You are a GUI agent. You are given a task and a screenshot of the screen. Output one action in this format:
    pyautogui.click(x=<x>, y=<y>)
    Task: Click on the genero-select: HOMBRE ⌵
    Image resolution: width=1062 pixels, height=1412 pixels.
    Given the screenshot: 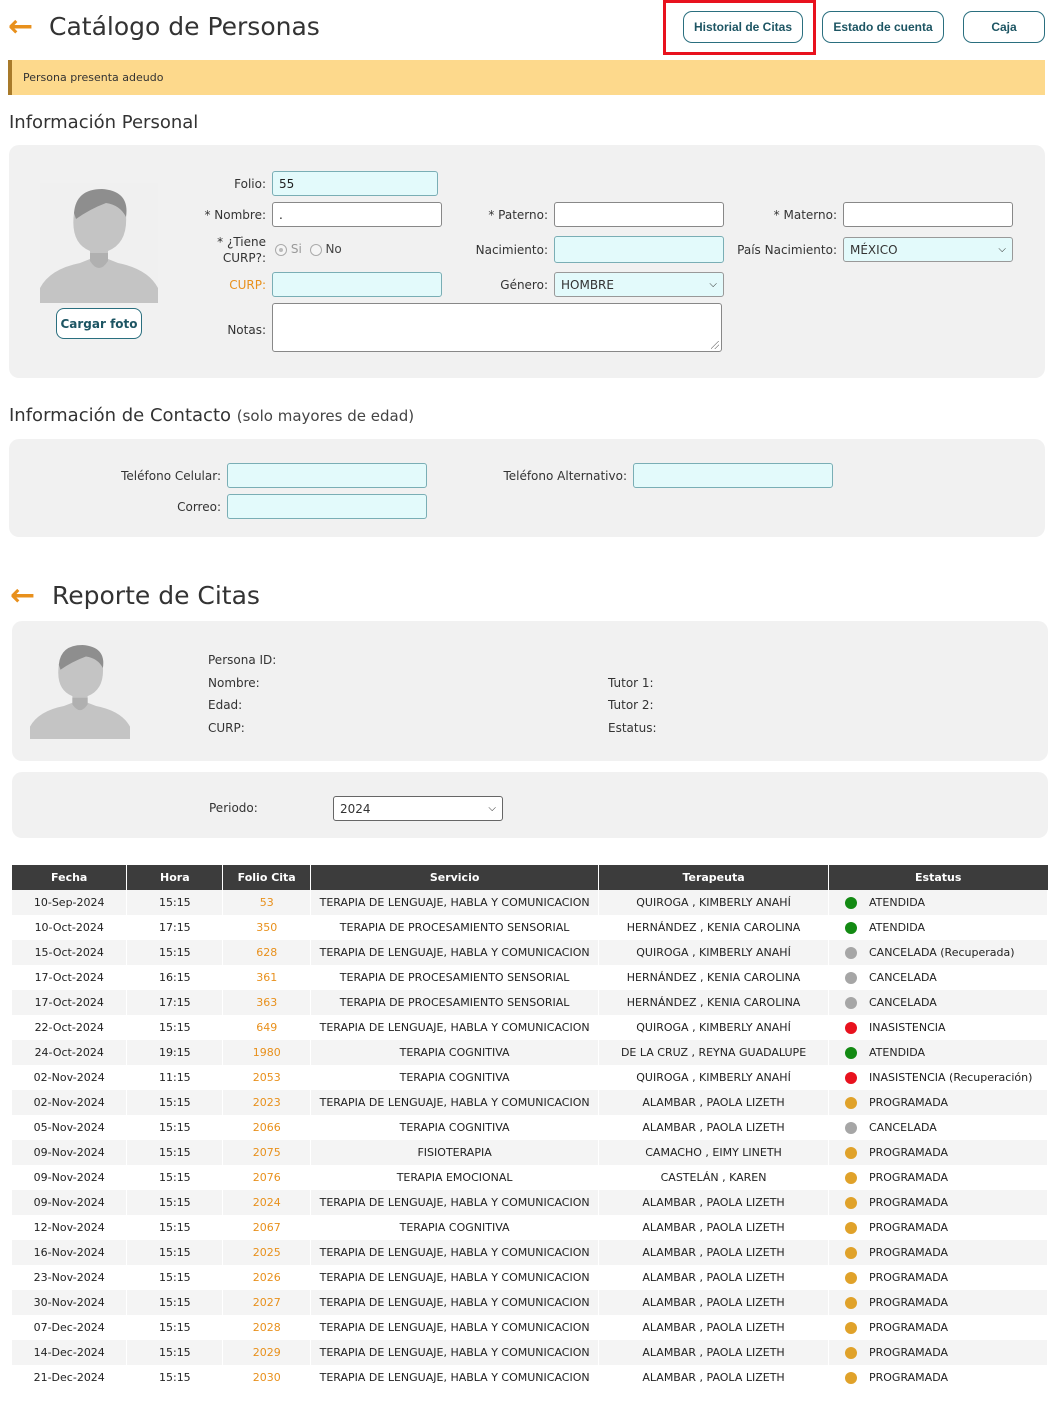 What is the action you would take?
    pyautogui.click(x=639, y=284)
    